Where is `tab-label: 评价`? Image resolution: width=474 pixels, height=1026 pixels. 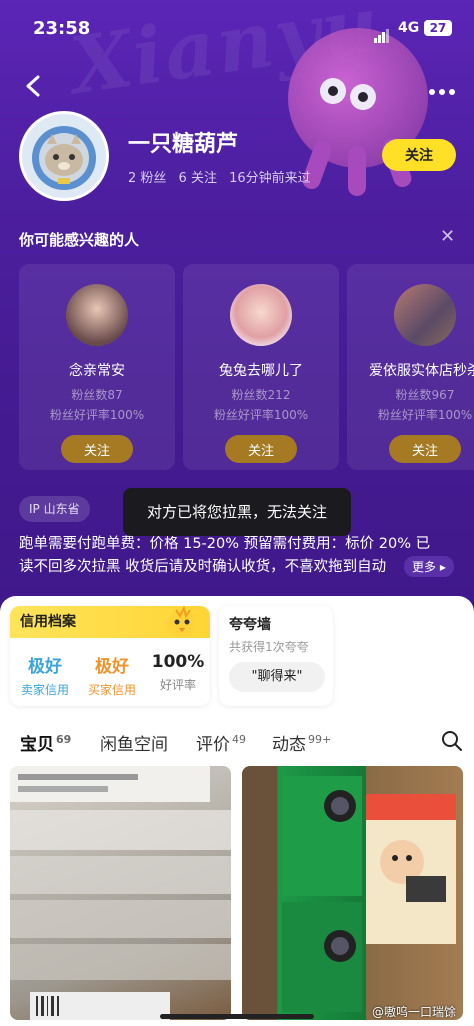 tab-label: 评价 is located at coordinates (213, 745).